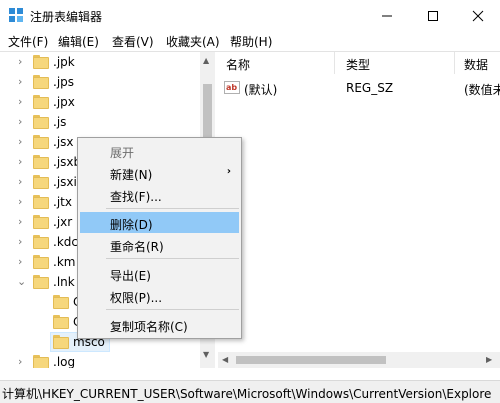  I want to click on close-button, so click(478, 15).